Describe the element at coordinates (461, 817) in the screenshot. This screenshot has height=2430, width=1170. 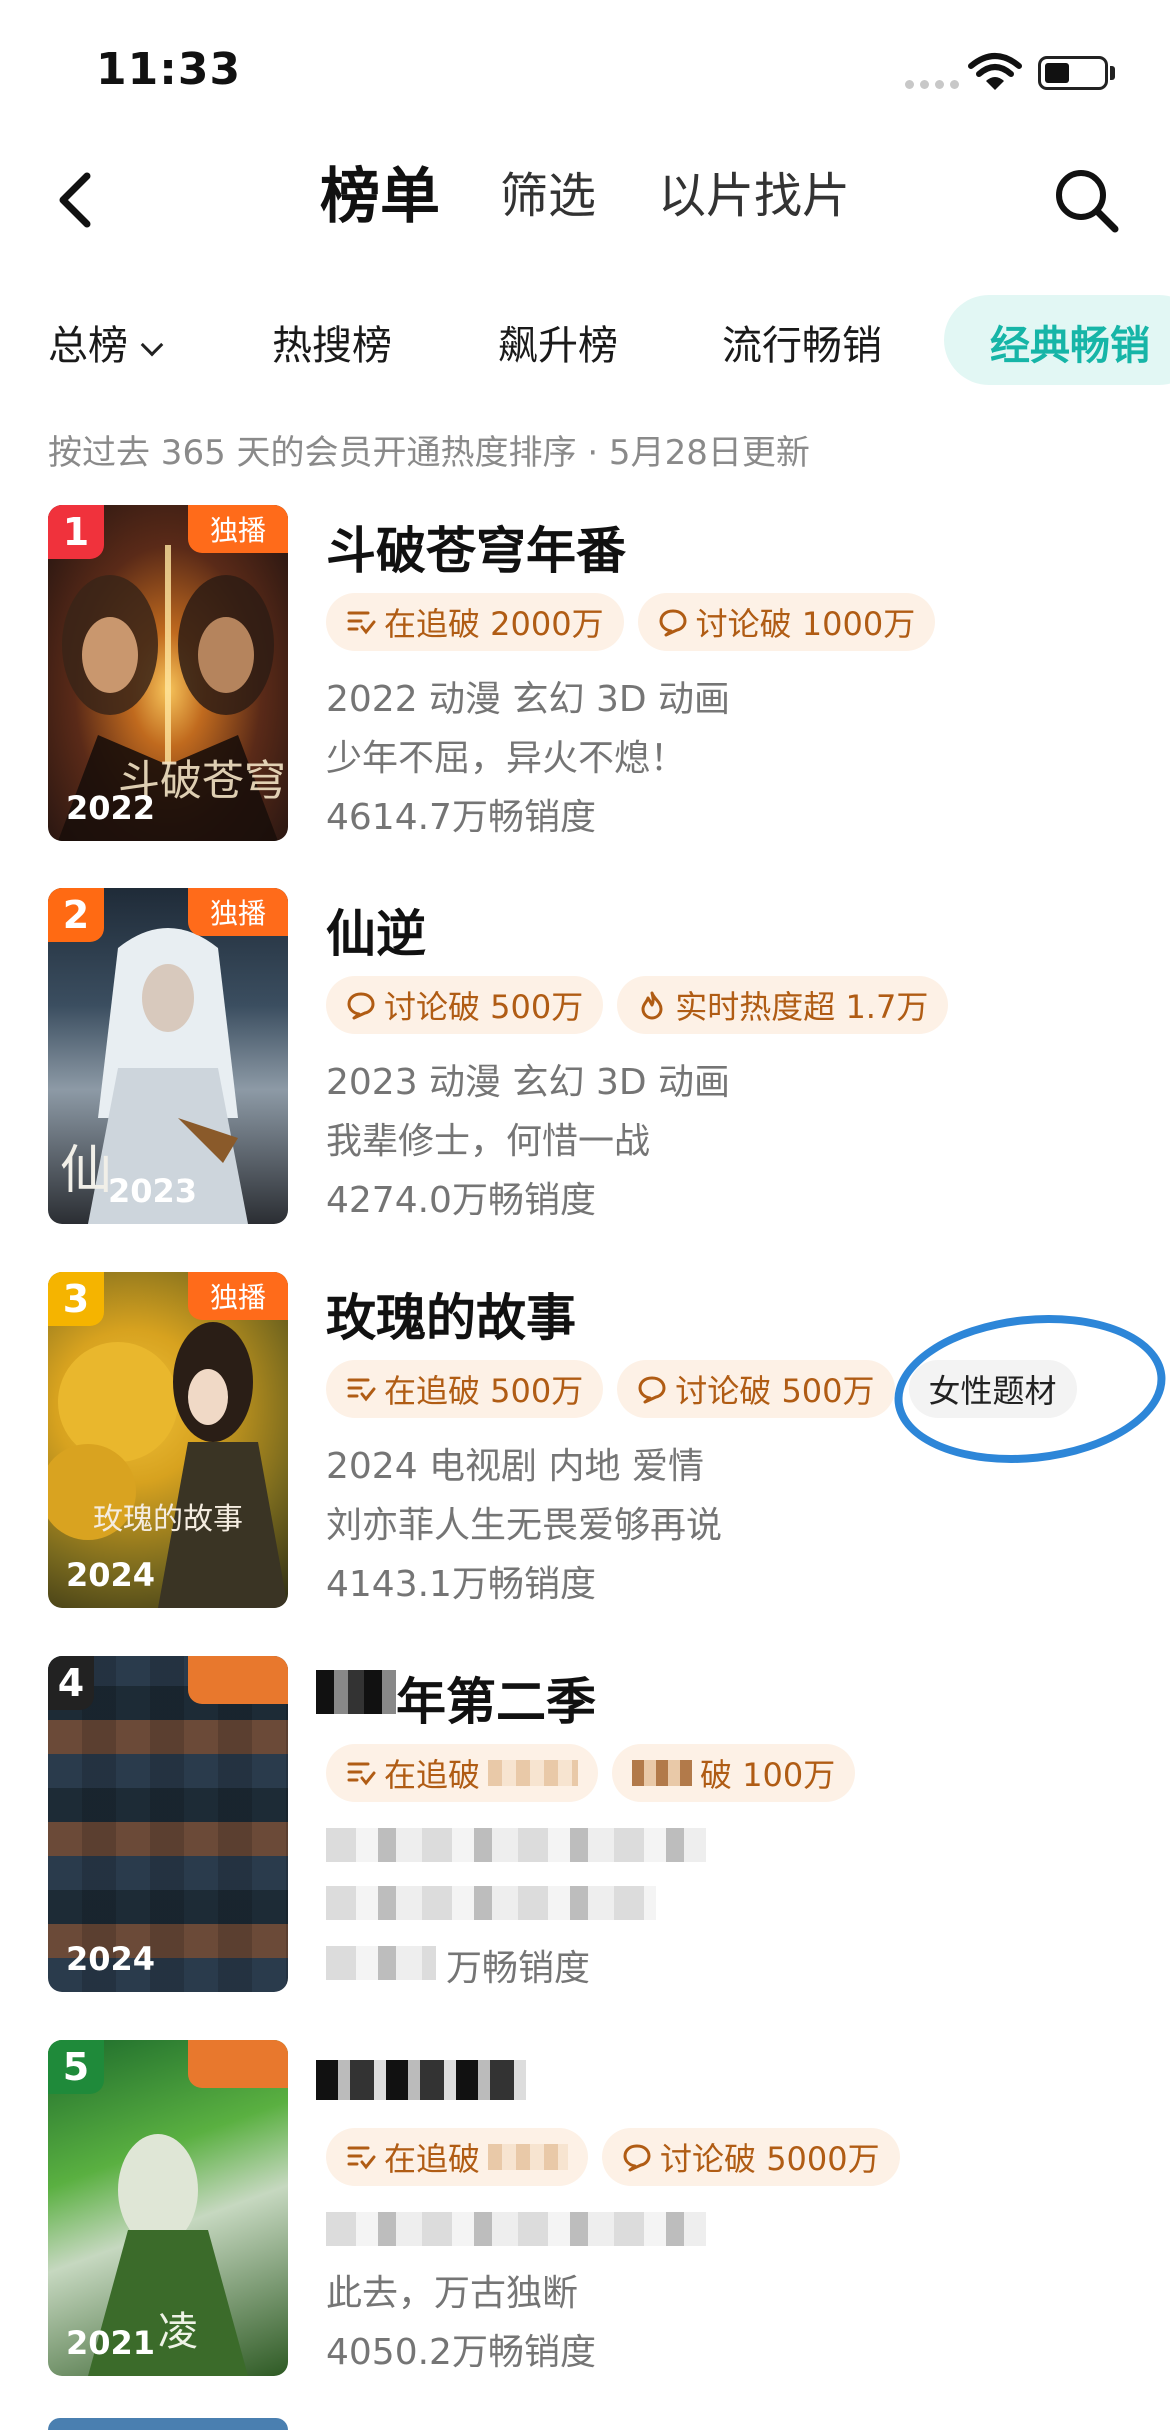
I see `item-sales: 4614.7万畅销度` at that location.